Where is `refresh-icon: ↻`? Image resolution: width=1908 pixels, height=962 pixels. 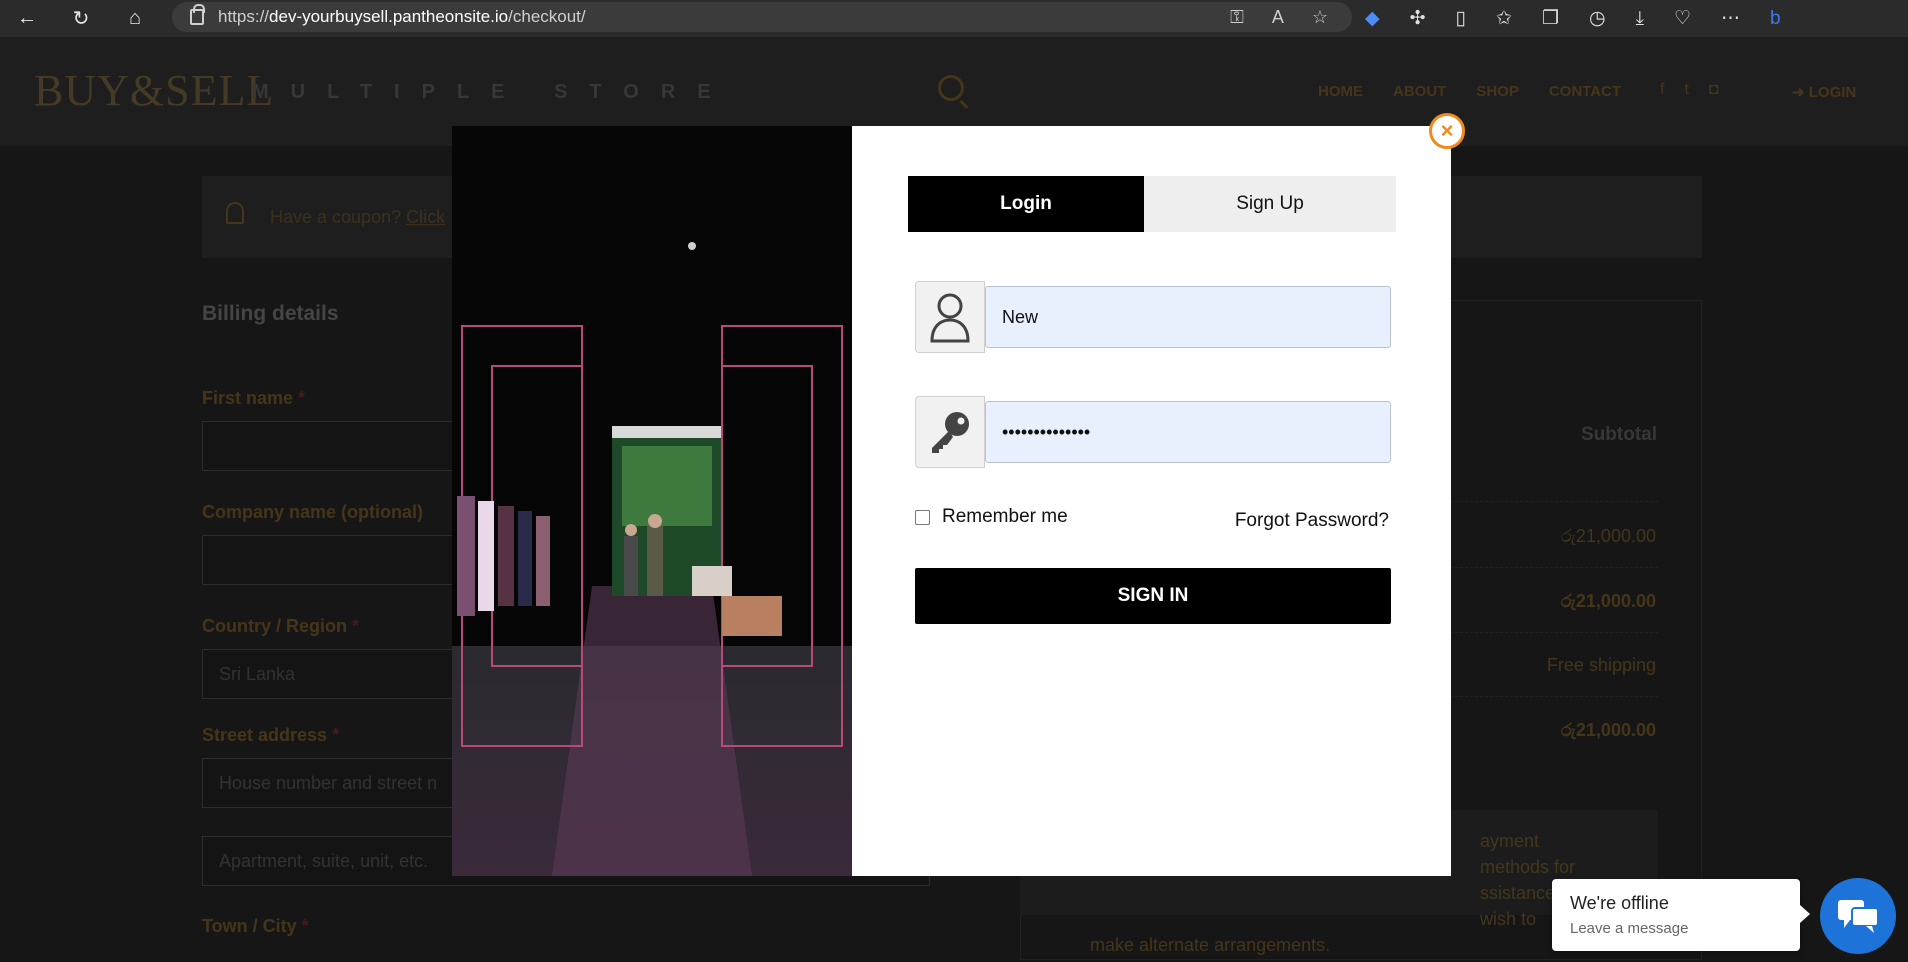
refresh-icon: ↻ is located at coordinates (81, 18).